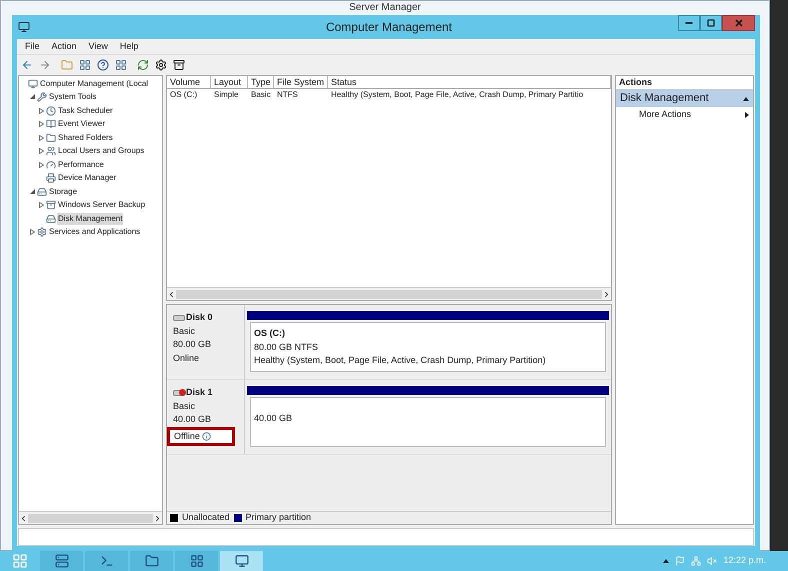 The width and height of the screenshot is (788, 571). I want to click on partition-status: Healthy (System, Boot, Page File, Active, Crash Dump, Primary Partition), so click(400, 360).